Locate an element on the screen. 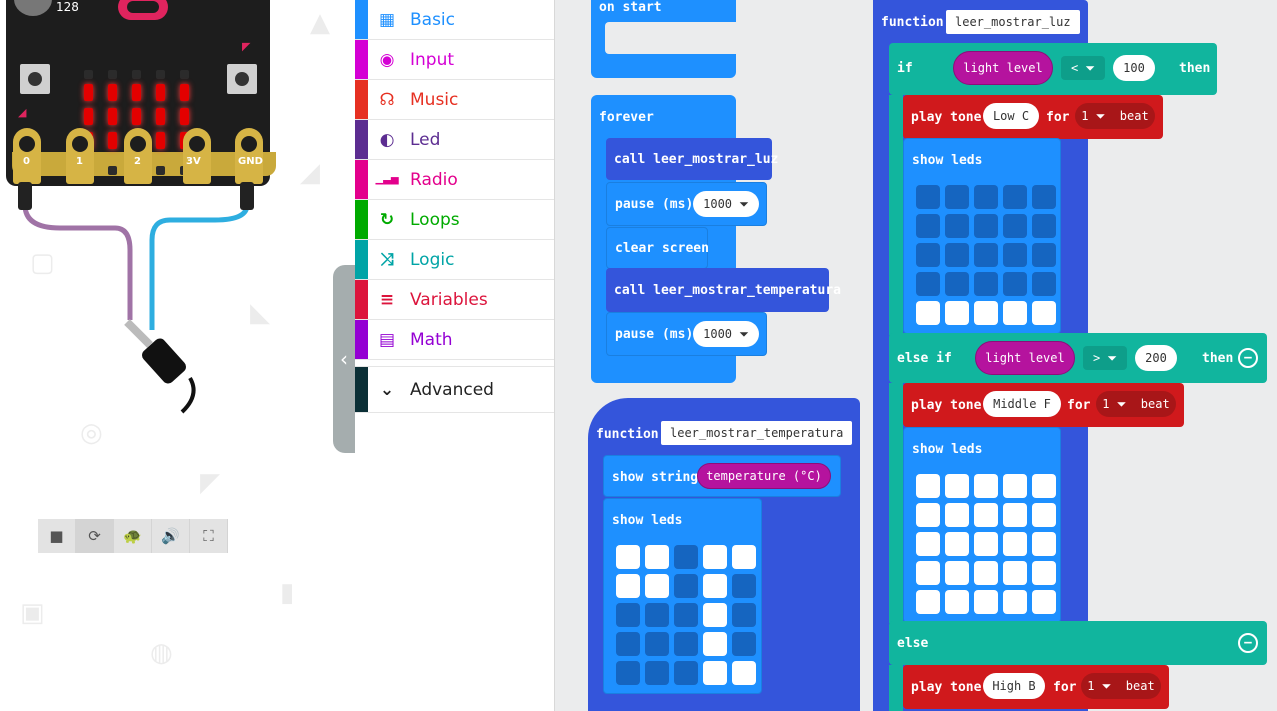  toolbox-category-input: ◉ Input is located at coordinates (454, 60).